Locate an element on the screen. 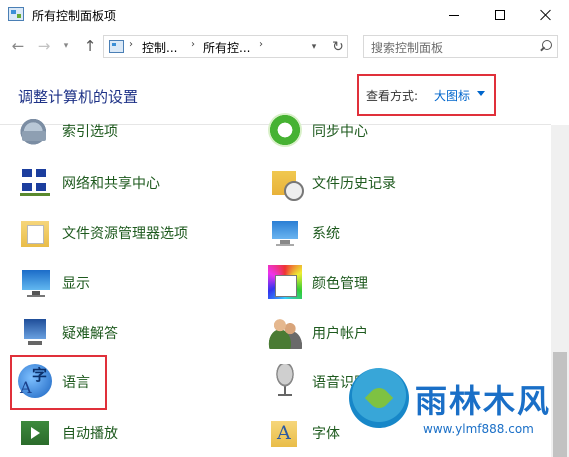 The width and height of the screenshot is (569, 457). item-label: 疑难解答 is located at coordinates (90, 334).